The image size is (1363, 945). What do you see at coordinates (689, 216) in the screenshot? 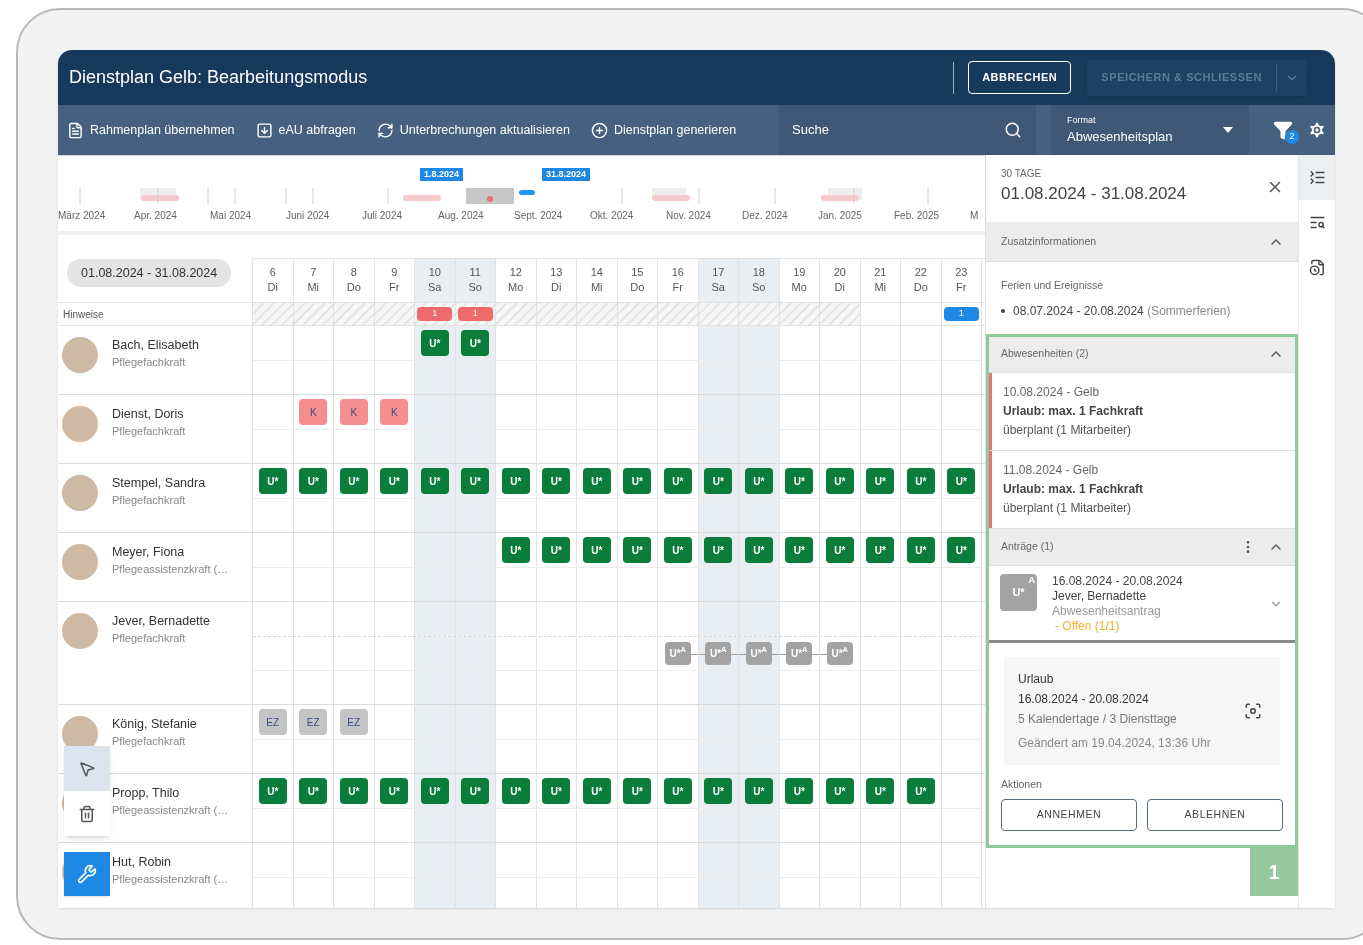
I see `month-label: Nov. 2024` at bounding box center [689, 216].